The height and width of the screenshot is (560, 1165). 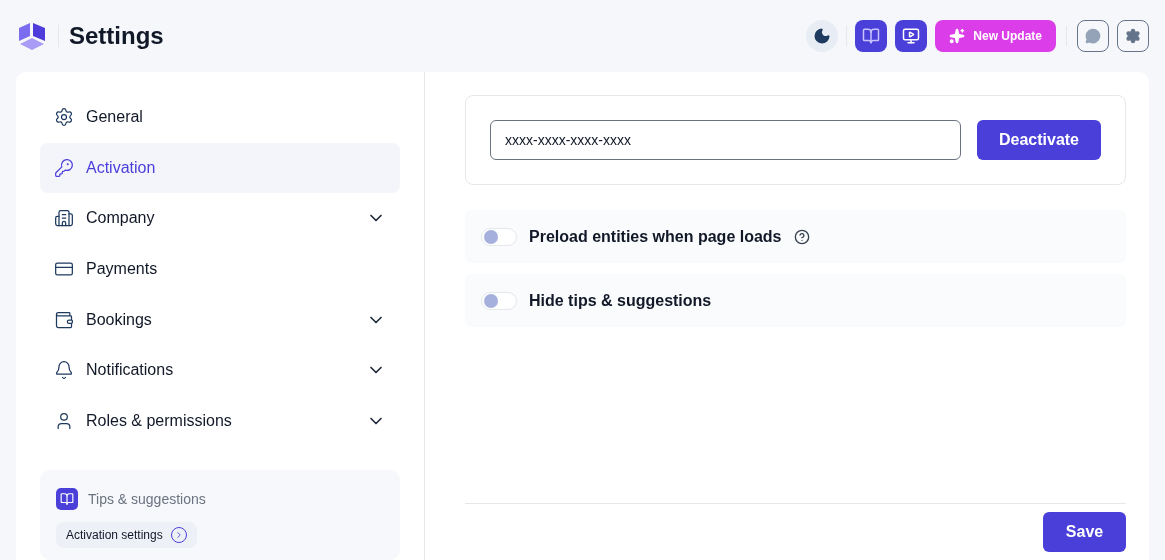 What do you see at coordinates (64, 117) in the screenshot?
I see `gear-icon` at bounding box center [64, 117].